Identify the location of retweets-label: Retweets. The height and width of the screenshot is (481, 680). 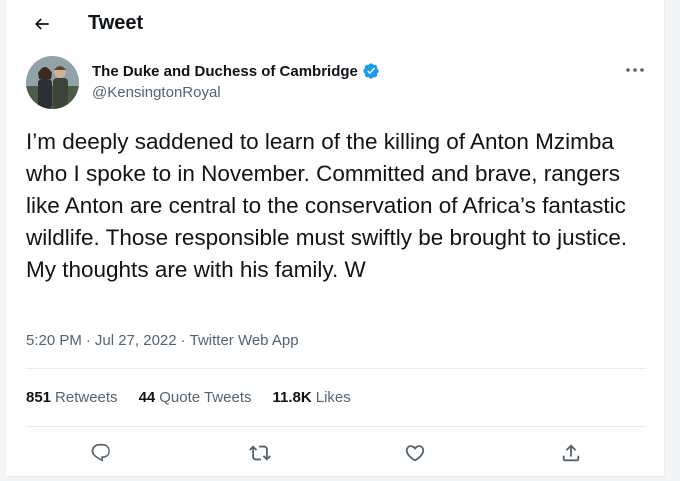
(86, 397).